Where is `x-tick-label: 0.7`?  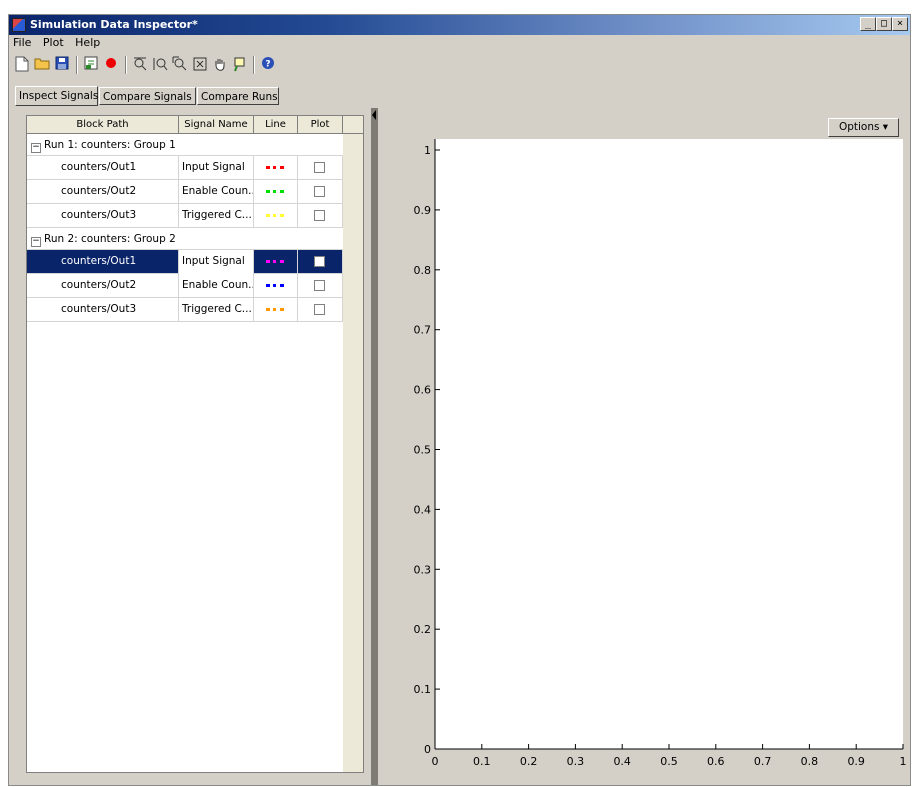
x-tick-label: 0.7 is located at coordinates (763, 761).